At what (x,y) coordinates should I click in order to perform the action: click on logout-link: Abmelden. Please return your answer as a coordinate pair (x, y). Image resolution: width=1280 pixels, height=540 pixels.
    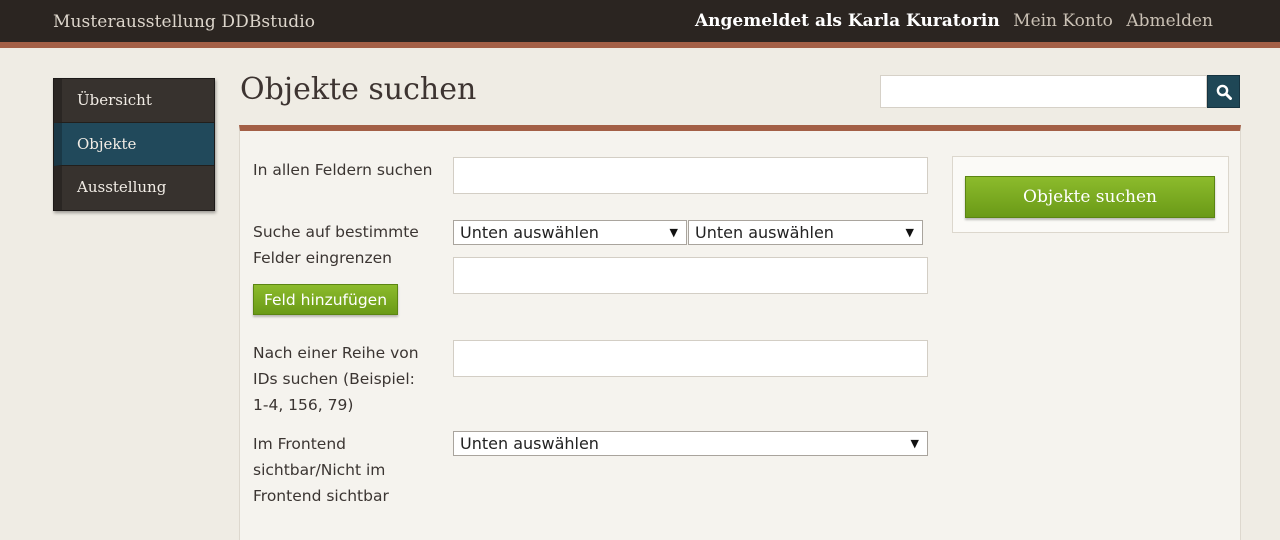
    Looking at the image, I should click on (1169, 21).